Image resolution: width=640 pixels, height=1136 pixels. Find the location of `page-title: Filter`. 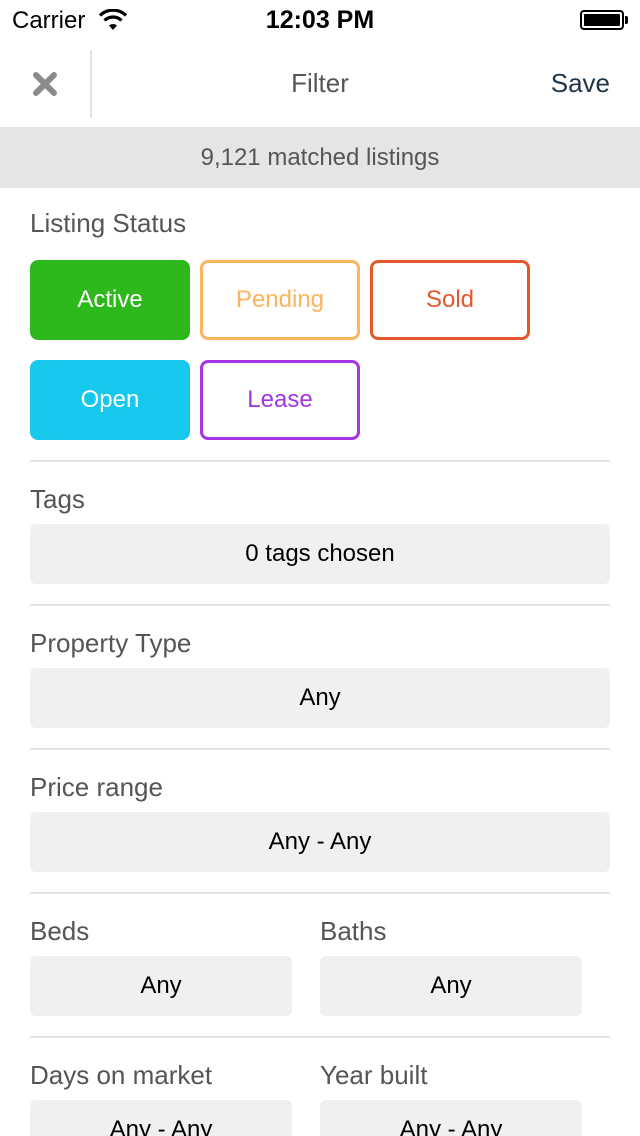

page-title: Filter is located at coordinates (320, 83).